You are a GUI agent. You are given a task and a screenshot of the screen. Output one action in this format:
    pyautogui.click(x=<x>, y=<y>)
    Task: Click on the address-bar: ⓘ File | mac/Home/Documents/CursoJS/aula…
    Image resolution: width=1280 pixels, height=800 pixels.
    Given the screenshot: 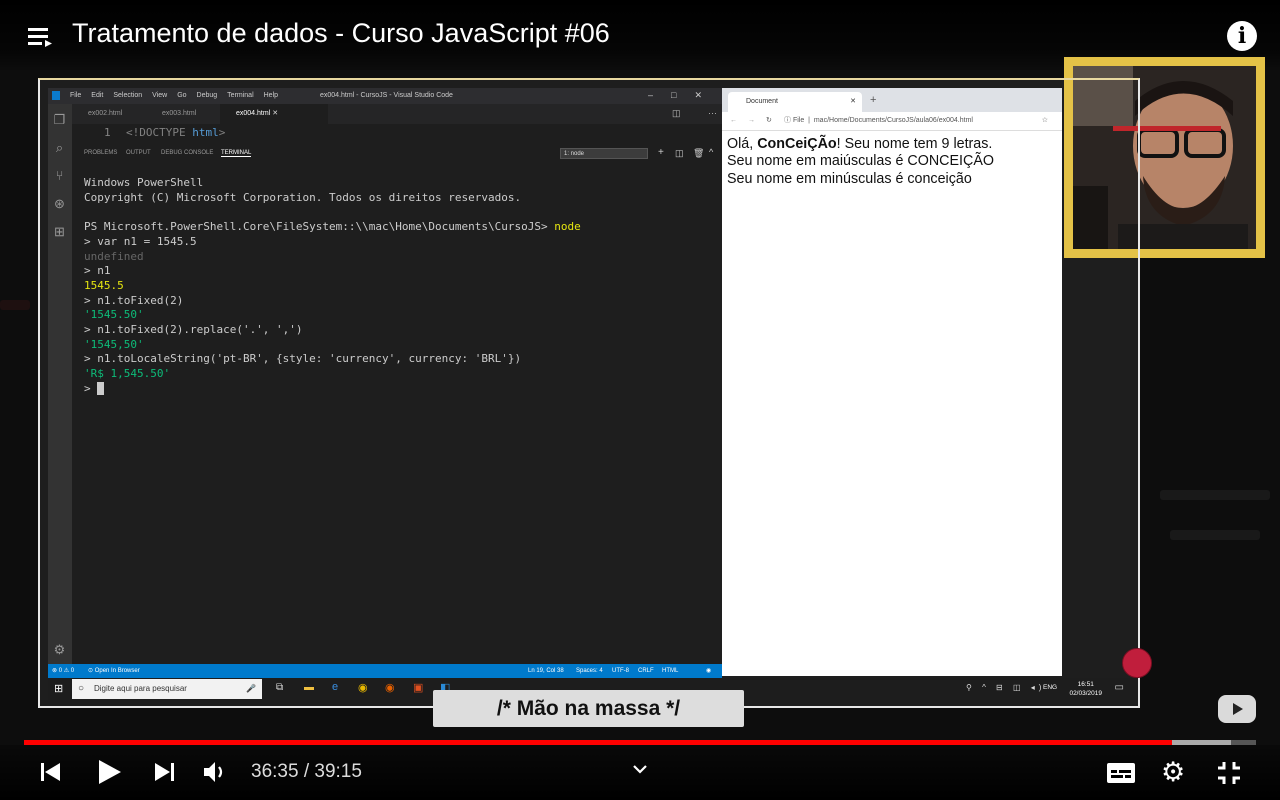 What is the action you would take?
    pyautogui.click(x=916, y=121)
    